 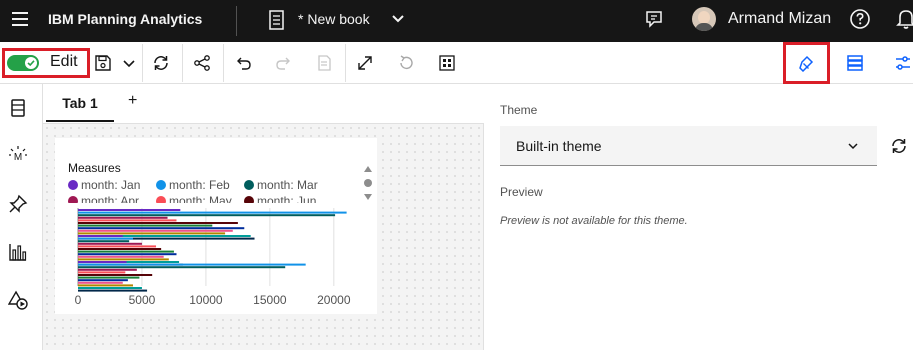 What do you see at coordinates (18, 157) in the screenshot?
I see `svg-text: M` at bounding box center [18, 157].